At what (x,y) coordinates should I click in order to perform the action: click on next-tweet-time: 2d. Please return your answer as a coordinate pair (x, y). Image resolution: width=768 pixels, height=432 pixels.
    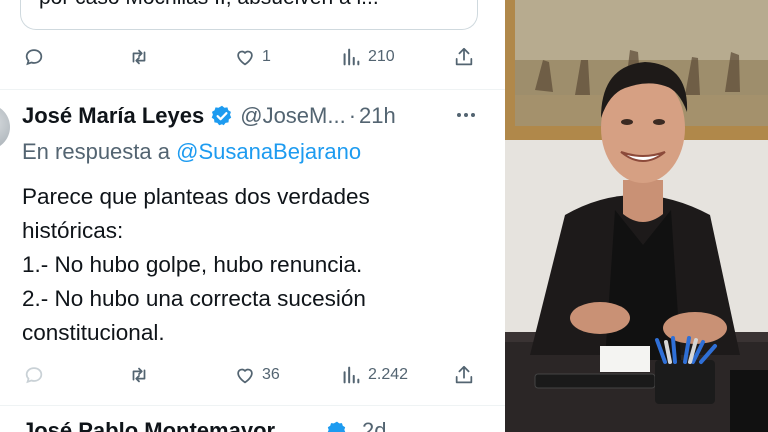
    Looking at the image, I should click on (374, 425).